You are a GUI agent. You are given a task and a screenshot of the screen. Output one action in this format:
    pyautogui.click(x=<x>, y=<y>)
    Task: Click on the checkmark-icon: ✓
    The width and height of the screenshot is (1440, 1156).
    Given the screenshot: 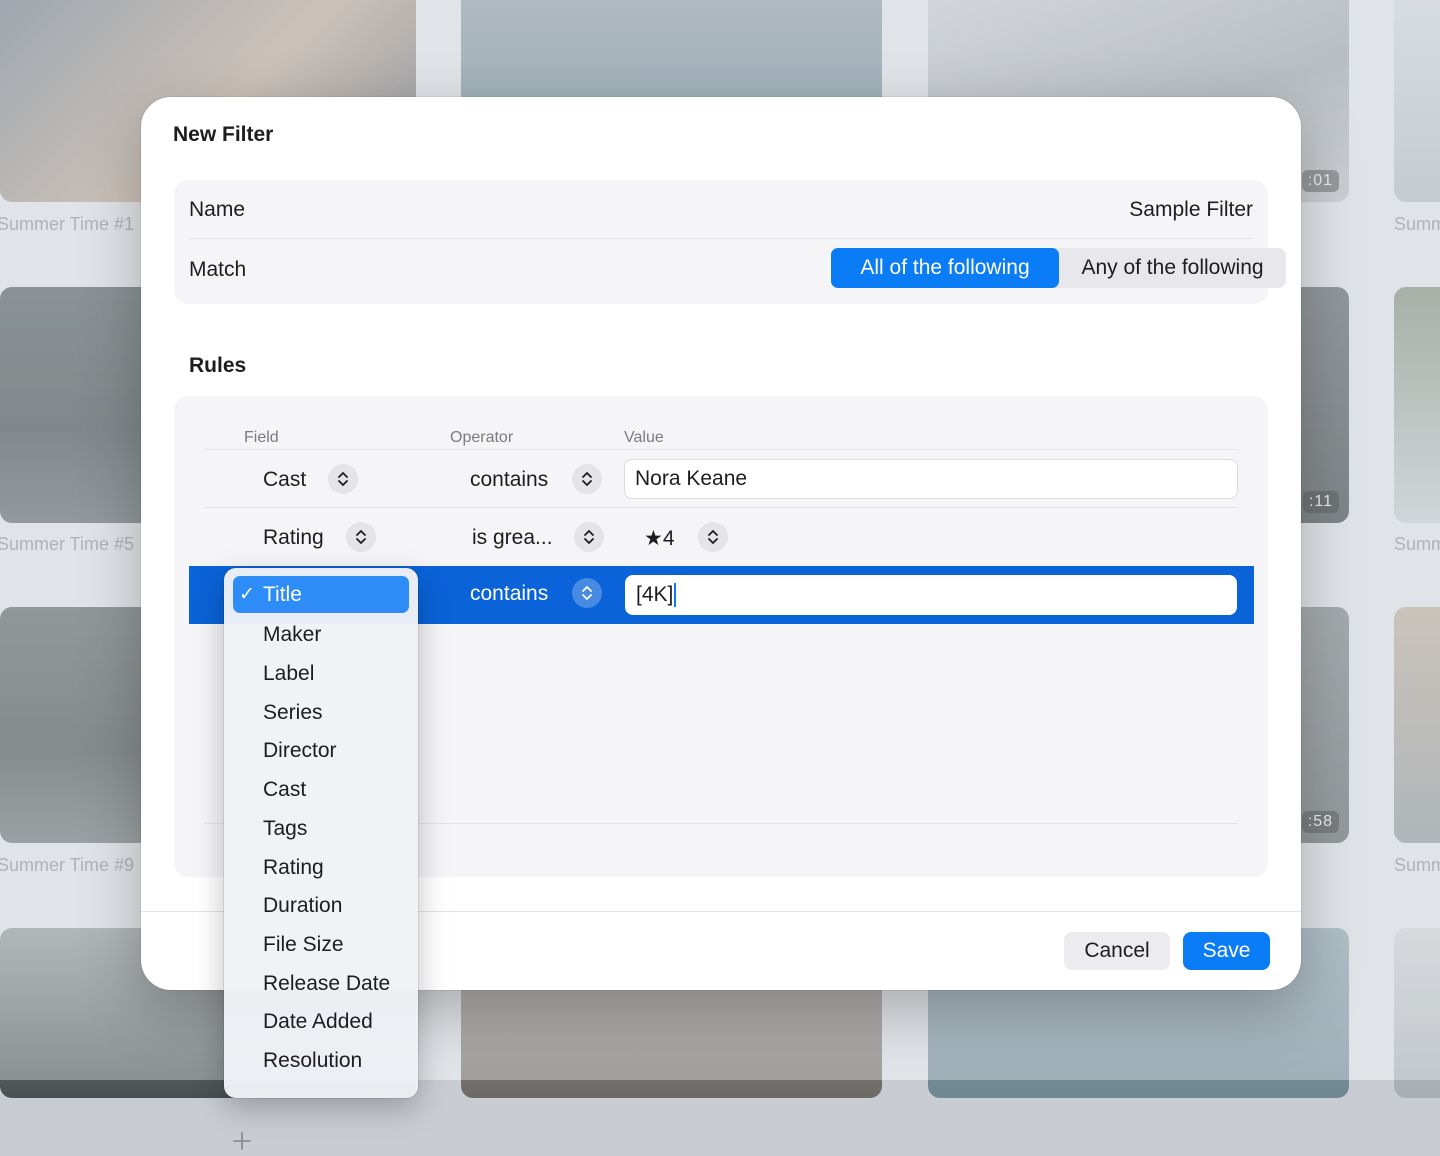 What is the action you would take?
    pyautogui.click(x=247, y=594)
    